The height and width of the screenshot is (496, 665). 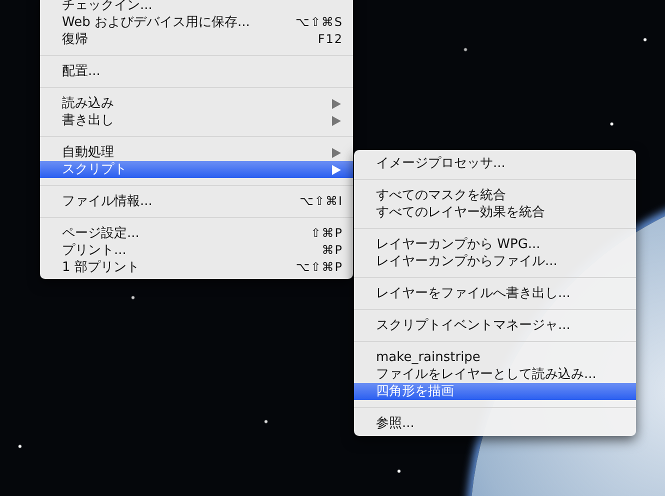 What do you see at coordinates (196, 120) in the screenshot?
I see `menu-item: 書き出し` at bounding box center [196, 120].